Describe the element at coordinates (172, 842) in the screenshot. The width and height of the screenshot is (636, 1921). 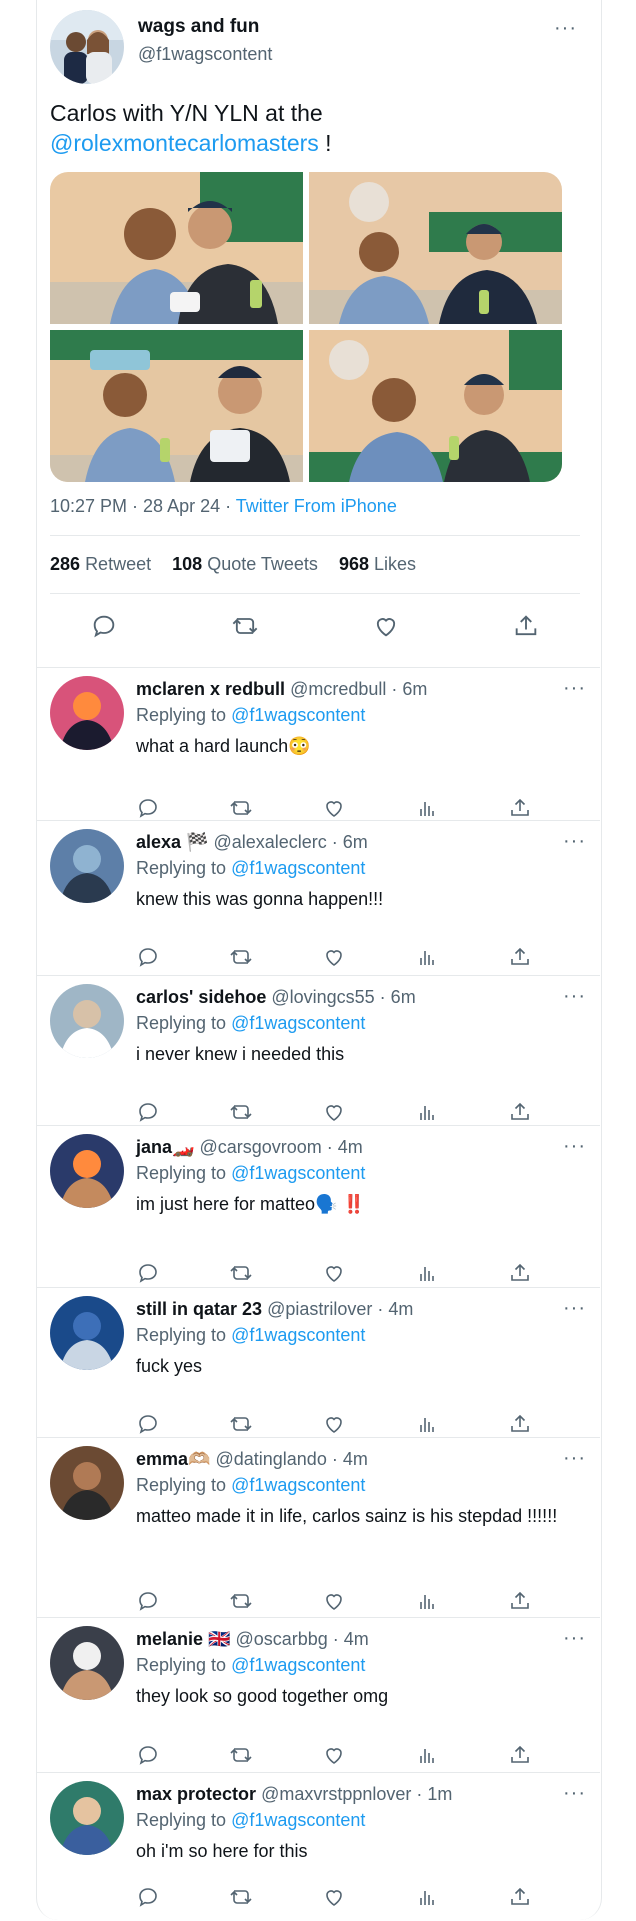
I see `reply-author-name: alexa 🏁` at that location.